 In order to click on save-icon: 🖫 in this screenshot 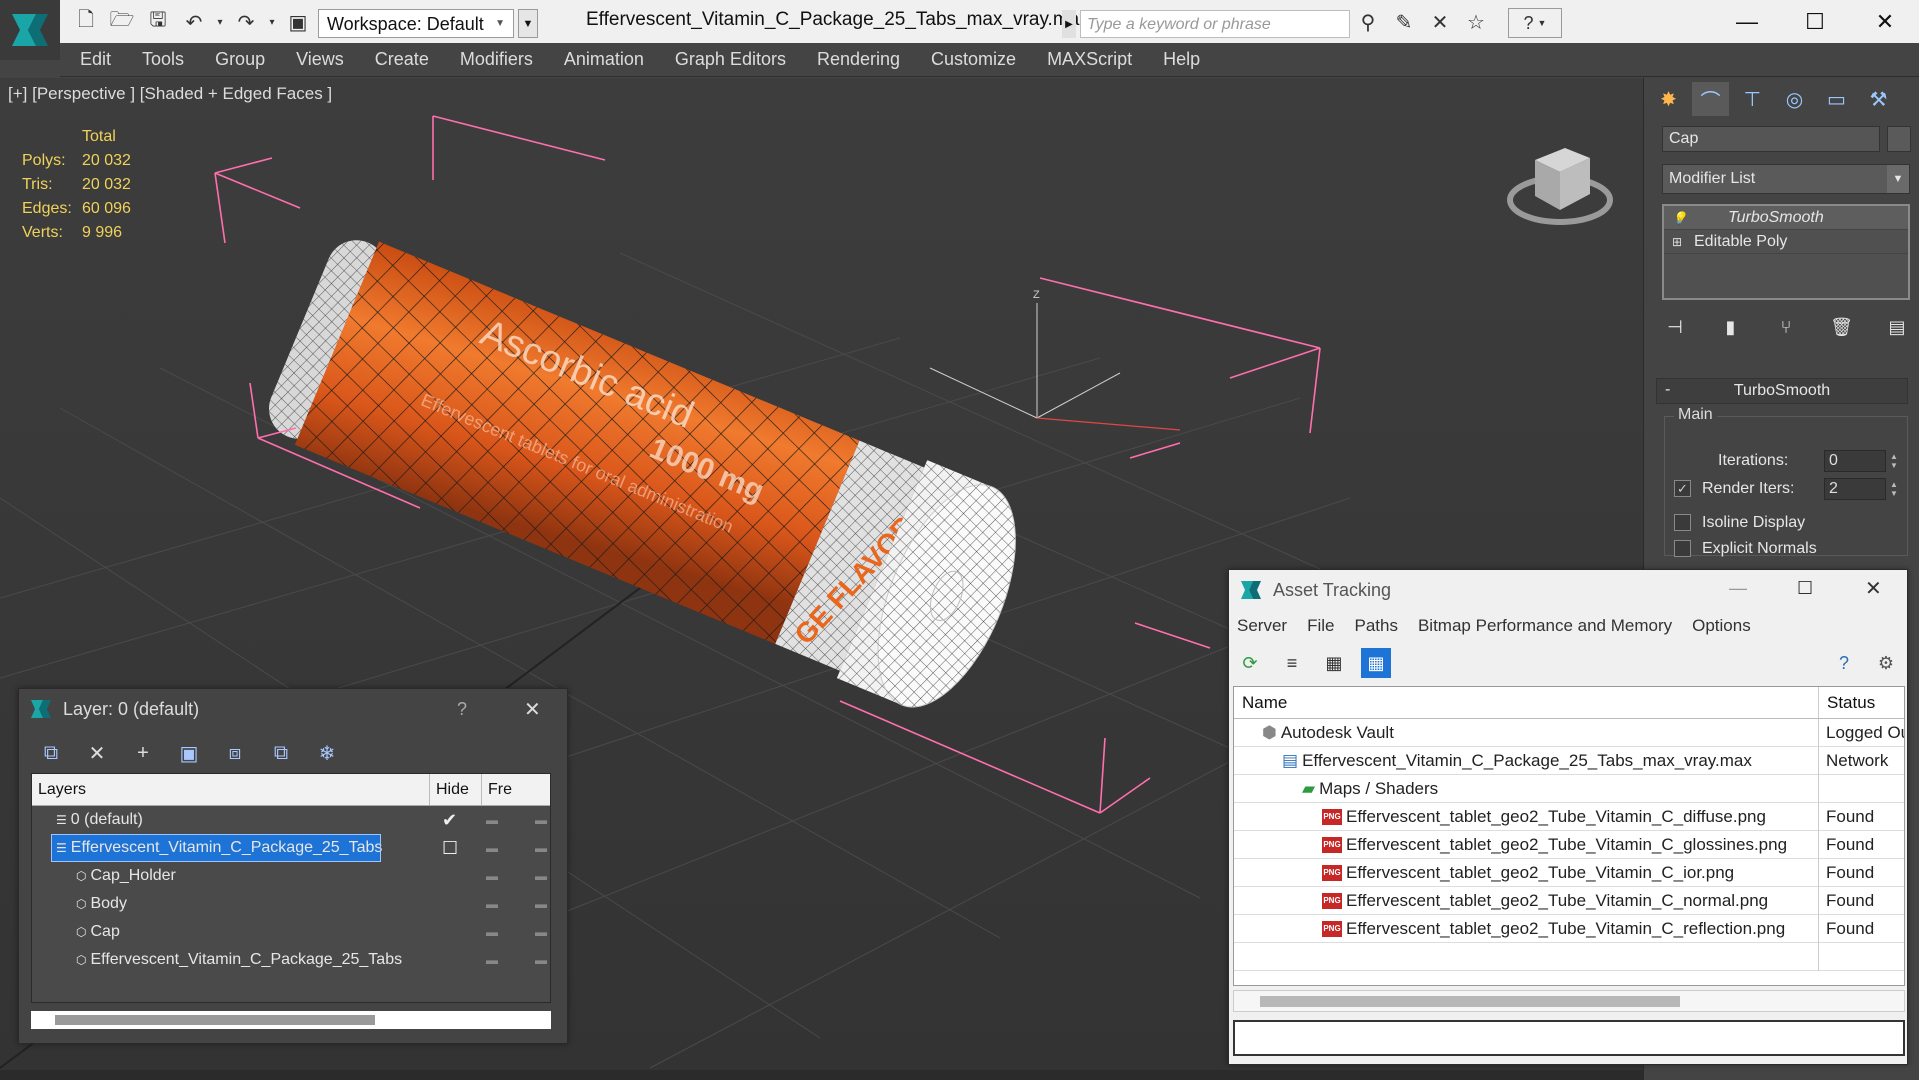, I will do `click(158, 22)`.